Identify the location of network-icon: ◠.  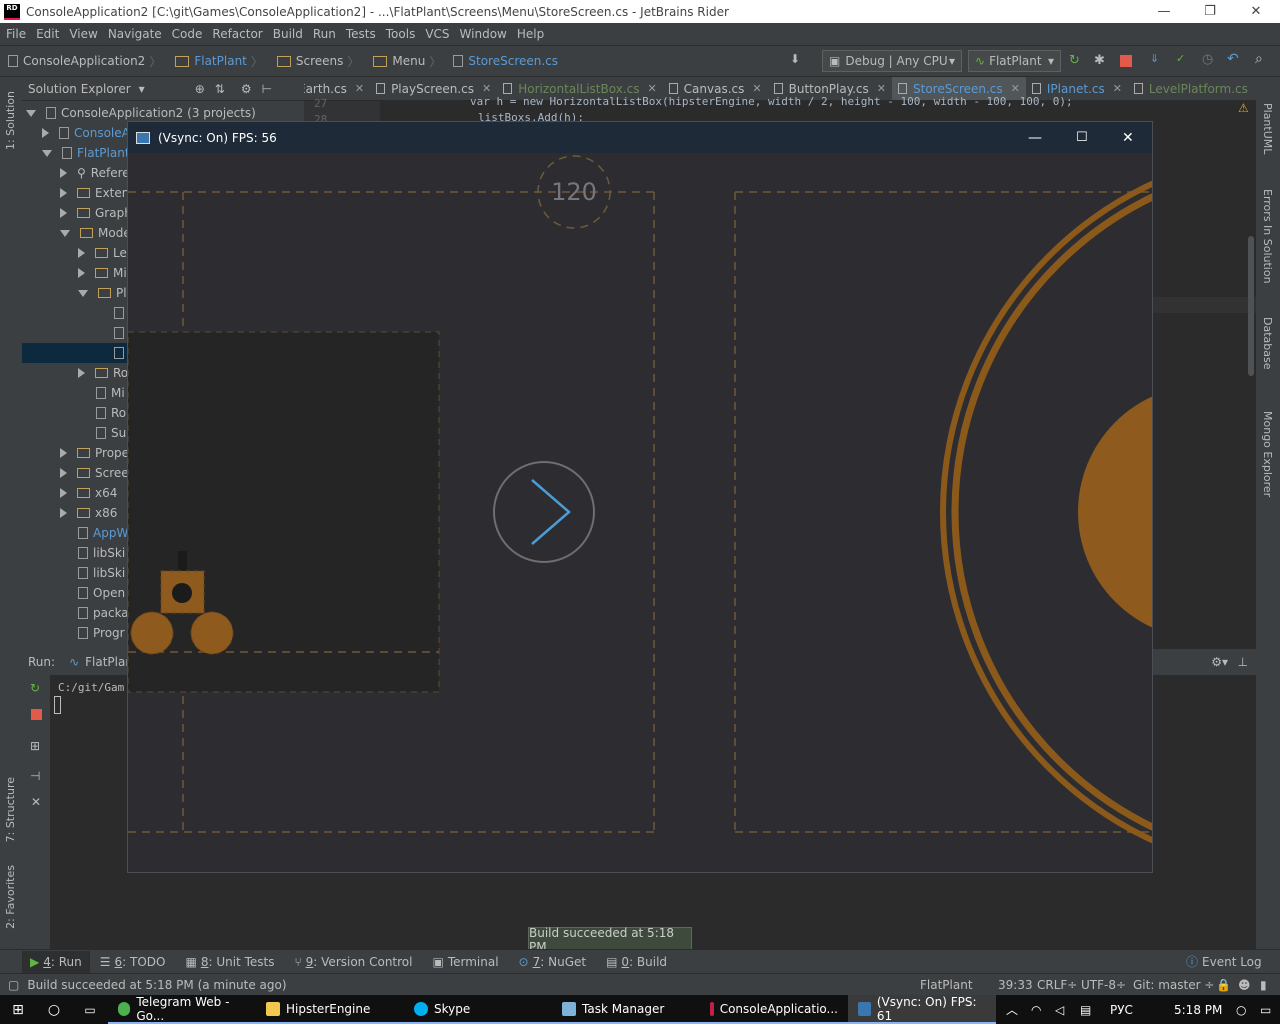
(1036, 1010).